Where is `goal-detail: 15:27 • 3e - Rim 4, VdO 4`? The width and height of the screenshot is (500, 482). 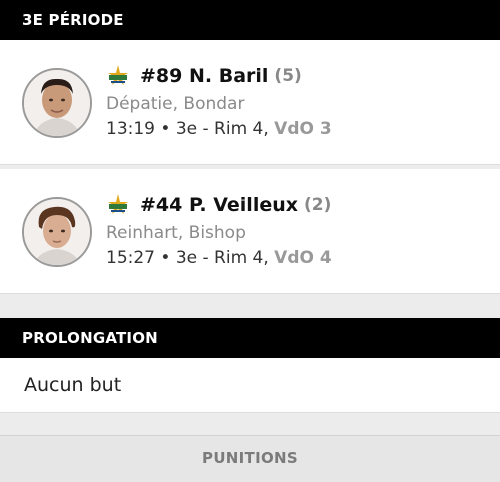
goal-detail: 15:27 • 3e - Rim 4, VdO 4 is located at coordinates (219, 258).